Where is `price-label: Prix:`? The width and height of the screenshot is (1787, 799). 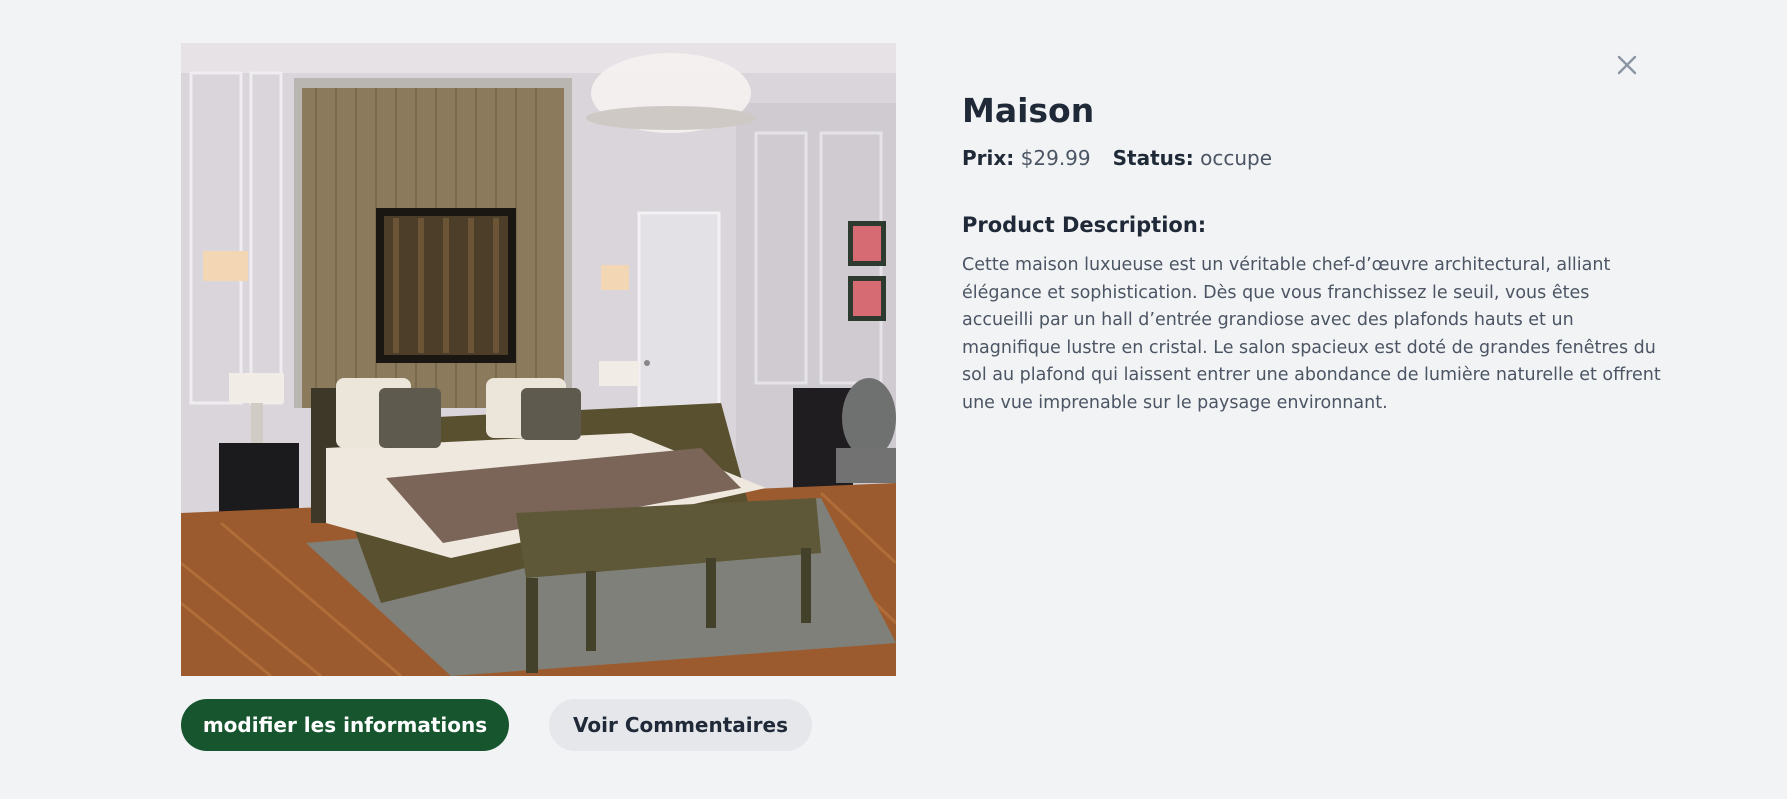
price-label: Prix: is located at coordinates (988, 158).